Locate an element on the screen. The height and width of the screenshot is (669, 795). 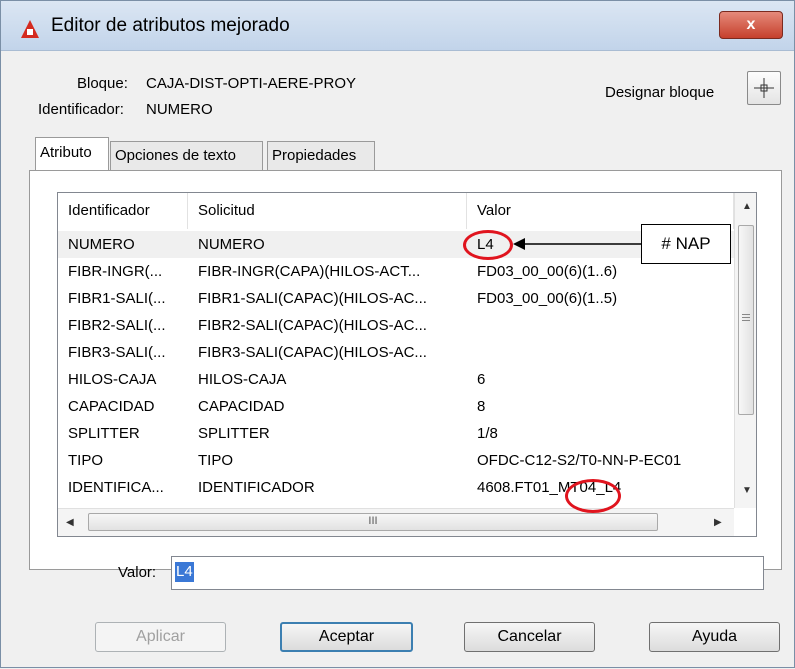
highlight-ring-numero is located at coordinates (488, 245).